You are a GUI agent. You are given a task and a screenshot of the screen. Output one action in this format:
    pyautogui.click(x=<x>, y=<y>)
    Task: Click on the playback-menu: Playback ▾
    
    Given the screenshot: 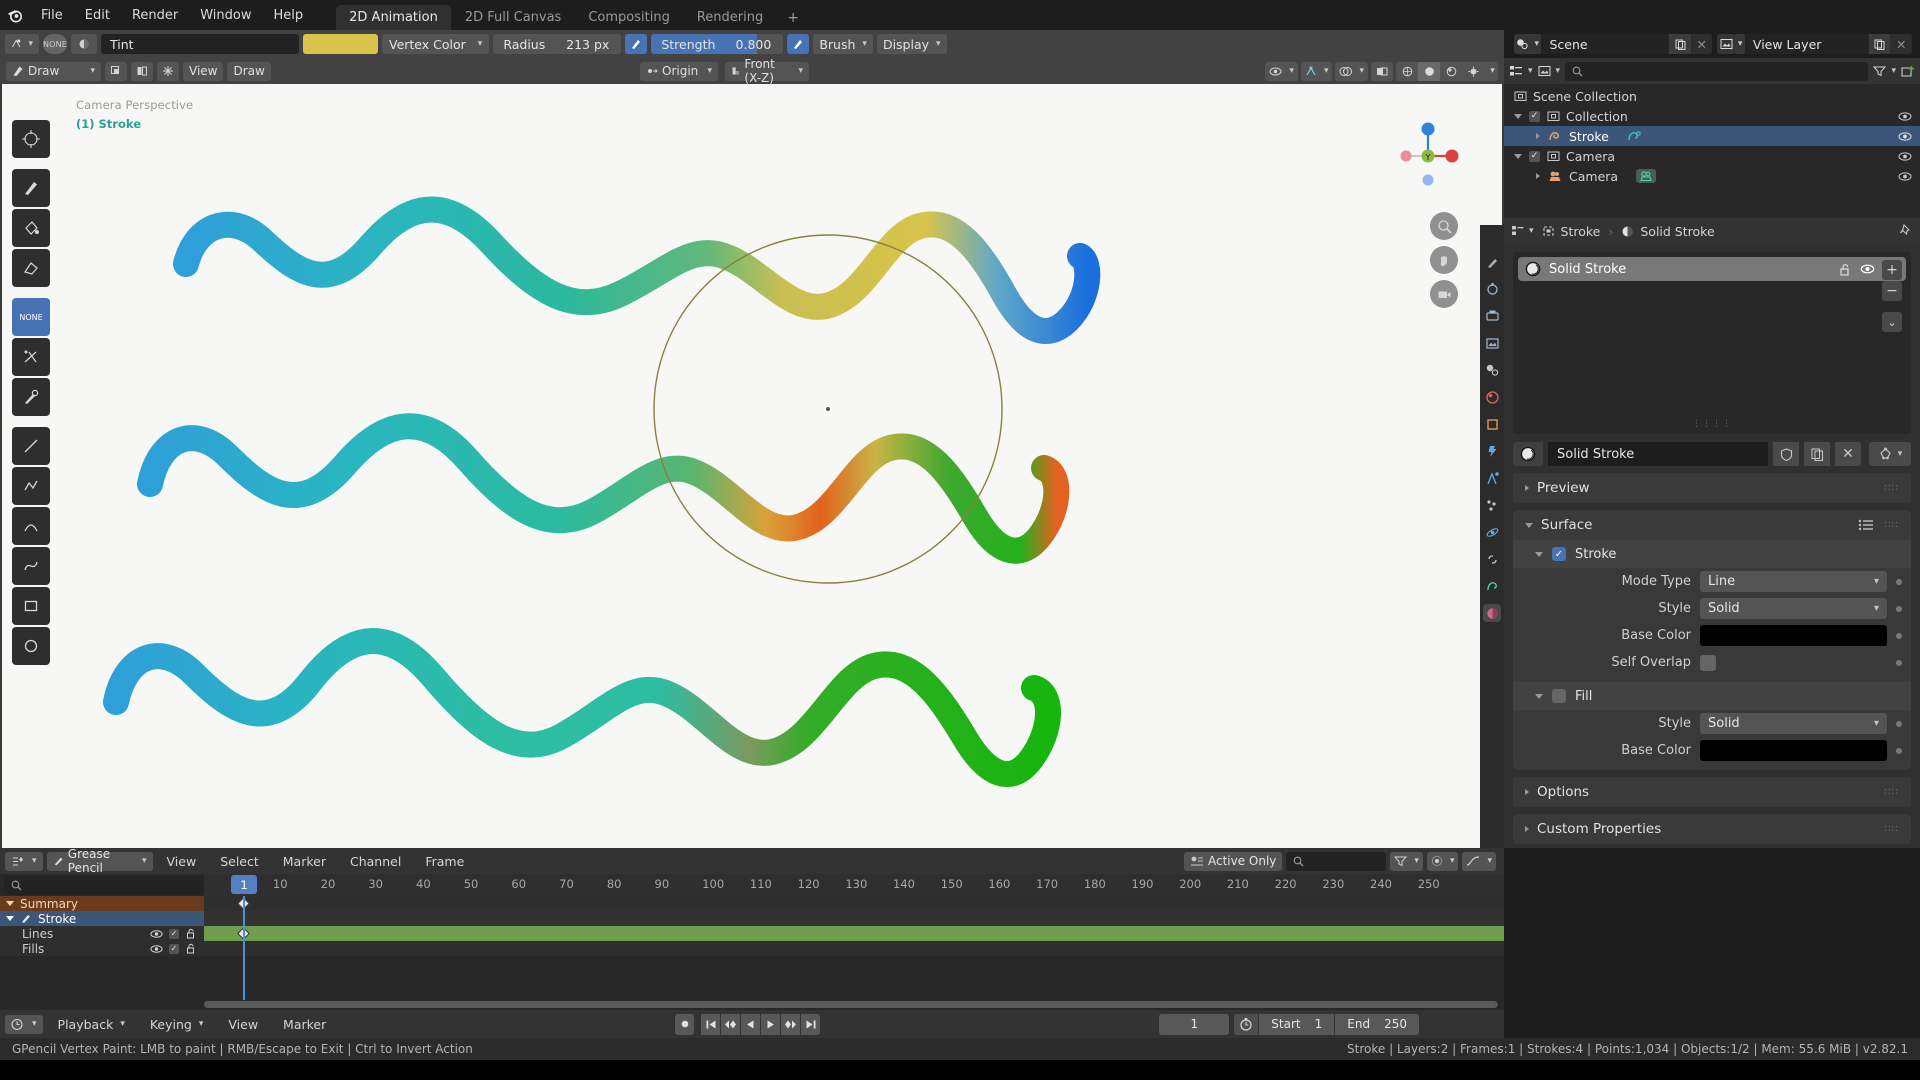 What is the action you would take?
    pyautogui.click(x=91, y=1024)
    